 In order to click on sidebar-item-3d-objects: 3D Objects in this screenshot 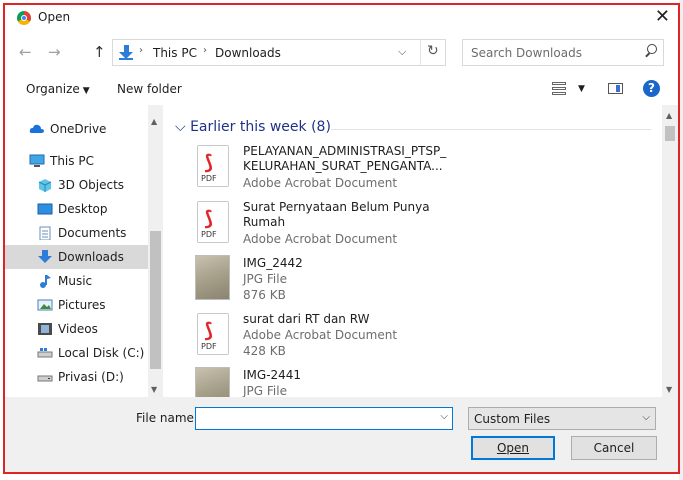, I will do `click(76, 185)`.